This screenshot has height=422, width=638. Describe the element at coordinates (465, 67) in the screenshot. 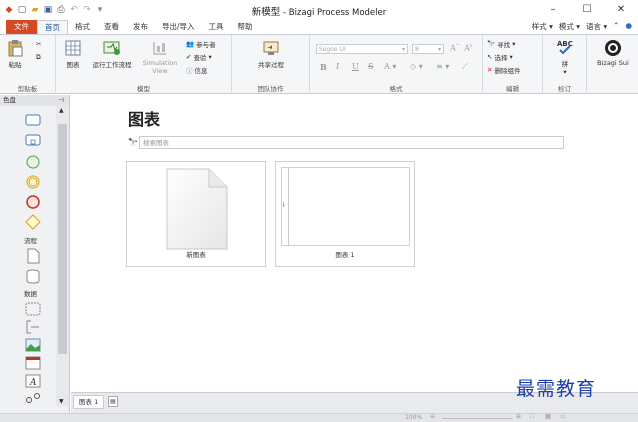

I see `line-style-icon: ⟋` at that location.